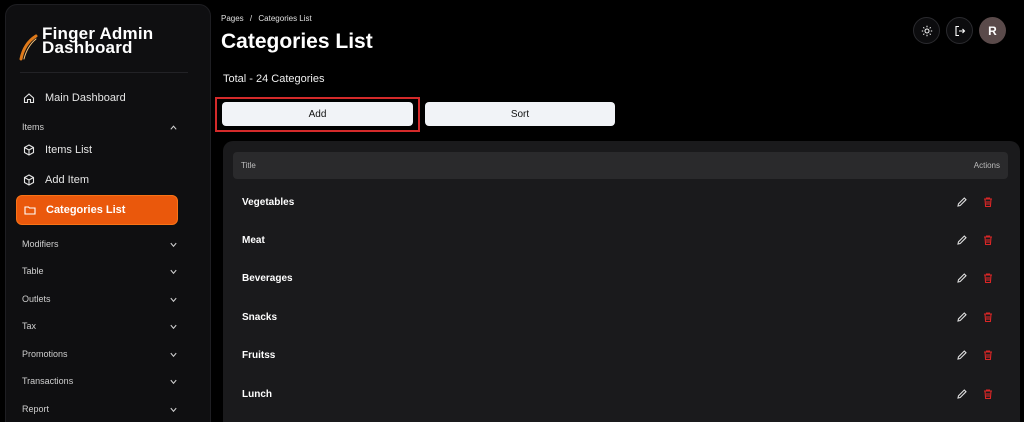 This screenshot has height=422, width=1024. What do you see at coordinates (520, 114) in the screenshot?
I see `sort-button: Sort` at bounding box center [520, 114].